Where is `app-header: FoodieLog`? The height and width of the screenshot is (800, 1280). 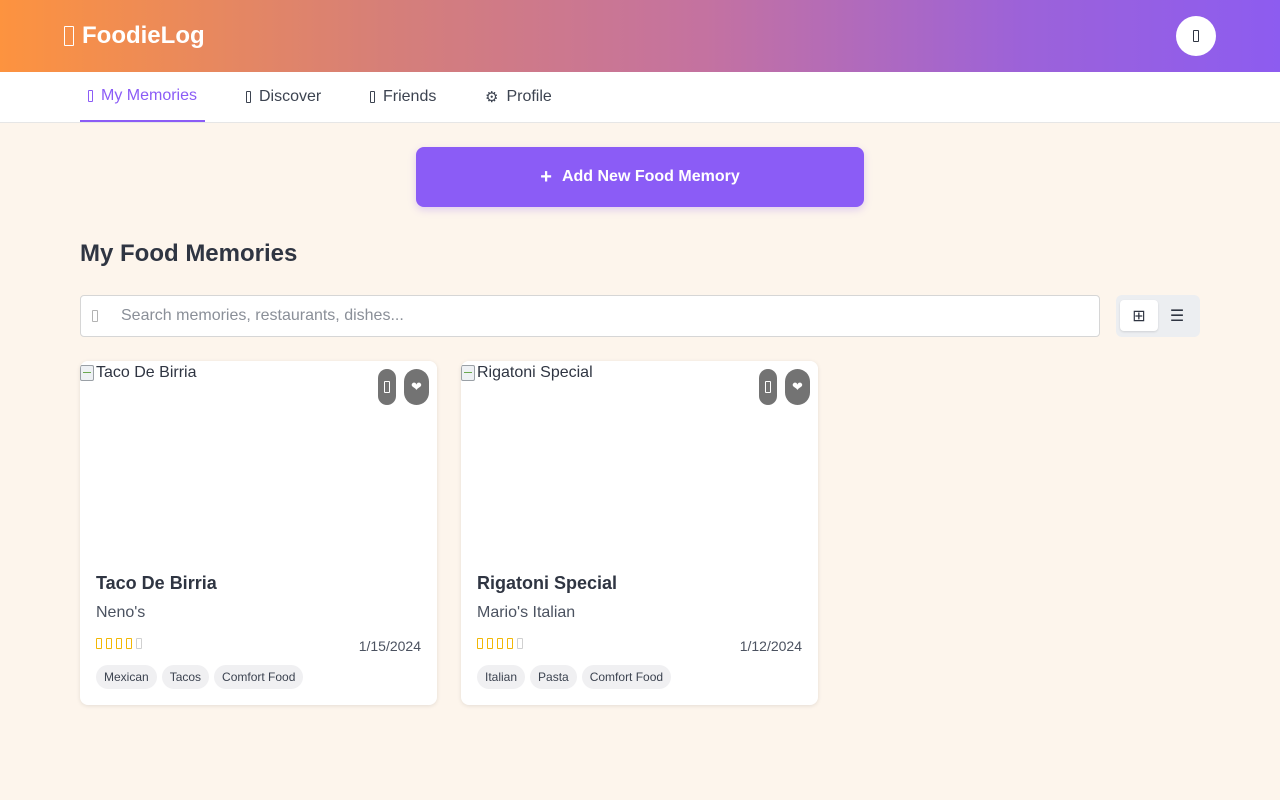
app-header: FoodieLog is located at coordinates (640, 36).